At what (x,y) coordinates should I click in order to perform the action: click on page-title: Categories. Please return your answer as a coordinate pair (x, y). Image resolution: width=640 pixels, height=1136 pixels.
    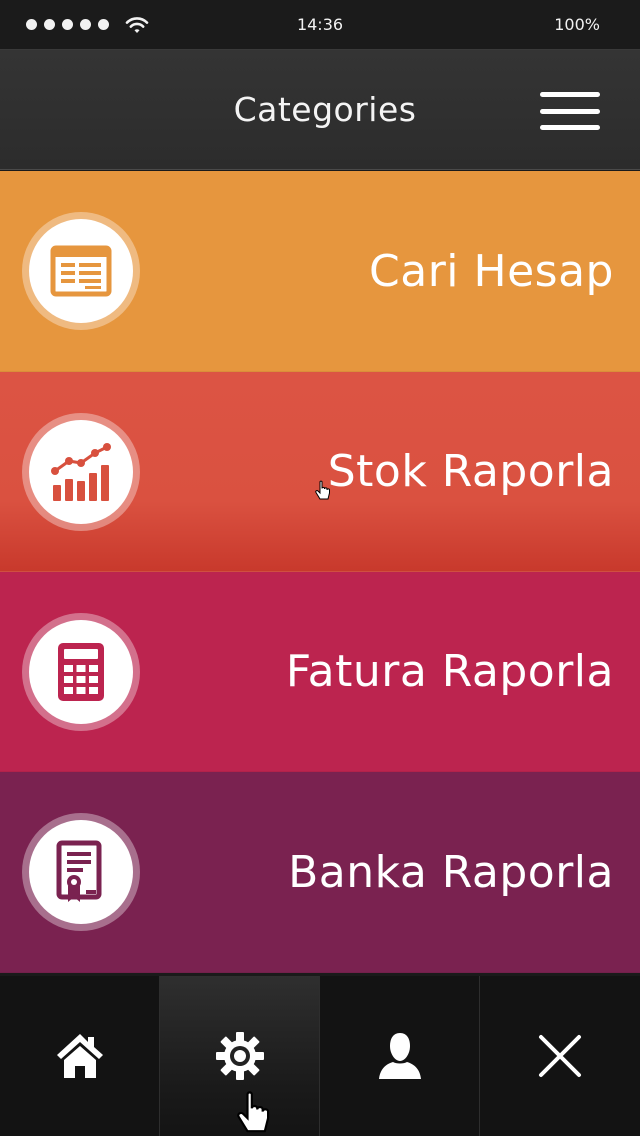
    Looking at the image, I should click on (325, 109).